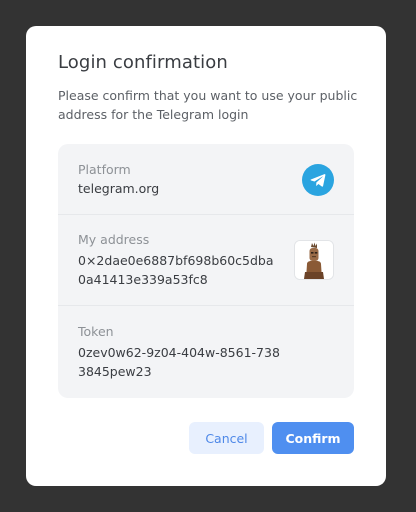  Describe the element at coordinates (179, 362) in the screenshot. I see `token-value: 0zev0w62-9z04-404w-8561-7383845pew23` at that location.